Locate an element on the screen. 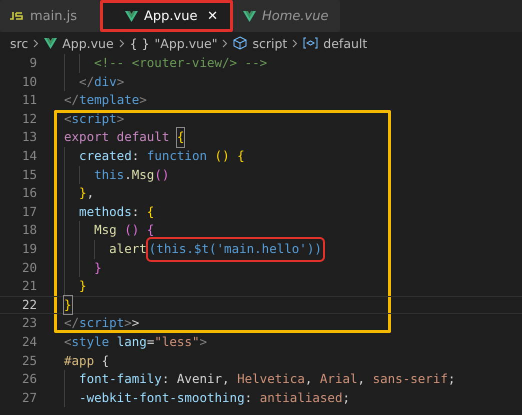  line-number: 13 is located at coordinates (28, 137).